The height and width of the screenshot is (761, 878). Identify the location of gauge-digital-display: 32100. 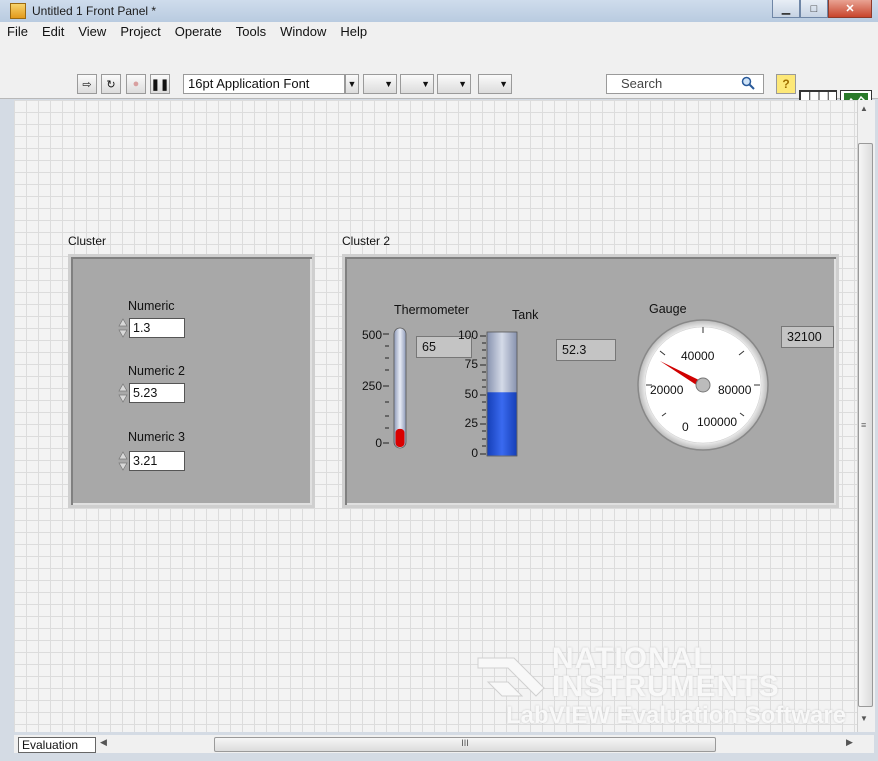
(807, 337).